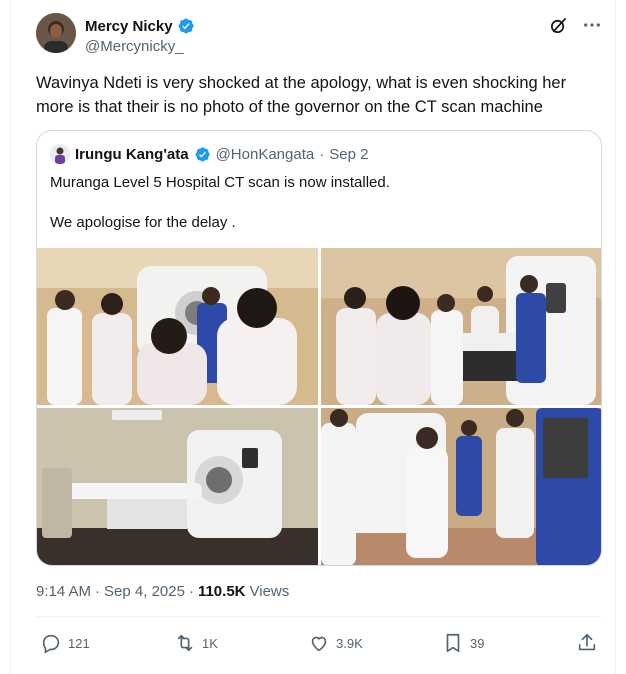  Describe the element at coordinates (592, 25) in the screenshot. I see `more-icon` at that location.